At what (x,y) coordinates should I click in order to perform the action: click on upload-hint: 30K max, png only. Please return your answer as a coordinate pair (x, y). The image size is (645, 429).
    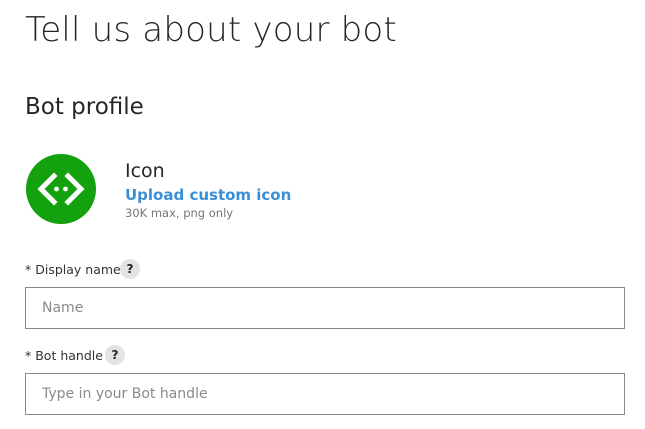
    Looking at the image, I should click on (179, 213).